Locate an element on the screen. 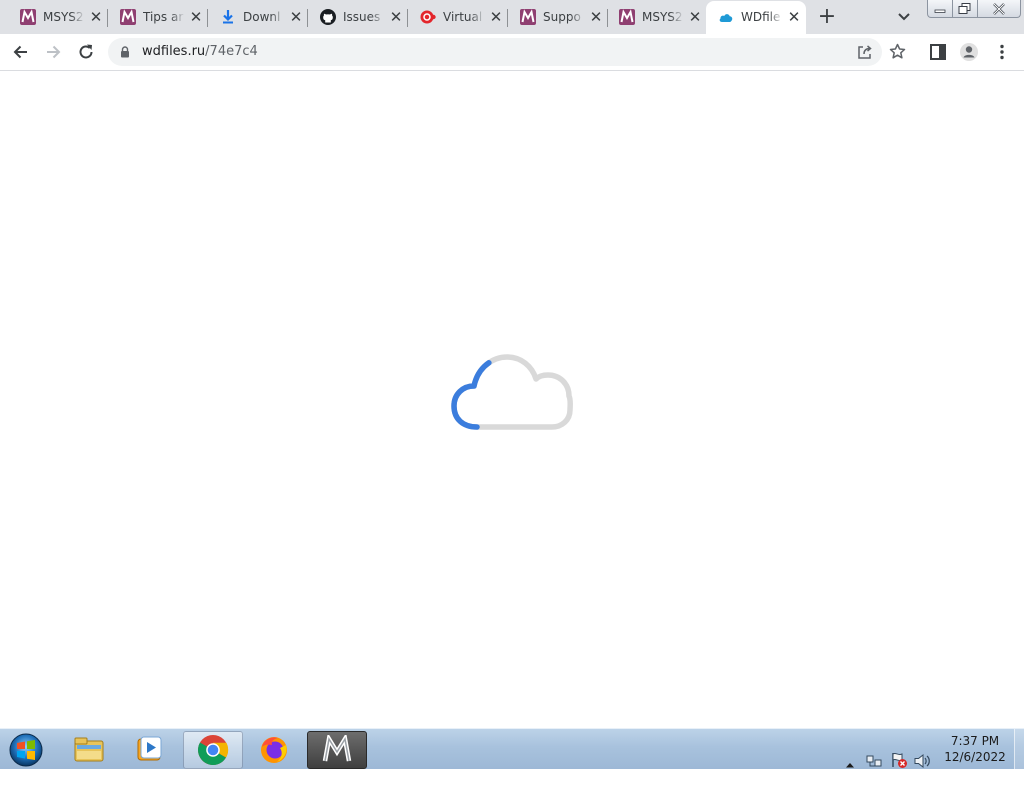 The image size is (1024, 785). cloud-track is located at coordinates (512, 392).